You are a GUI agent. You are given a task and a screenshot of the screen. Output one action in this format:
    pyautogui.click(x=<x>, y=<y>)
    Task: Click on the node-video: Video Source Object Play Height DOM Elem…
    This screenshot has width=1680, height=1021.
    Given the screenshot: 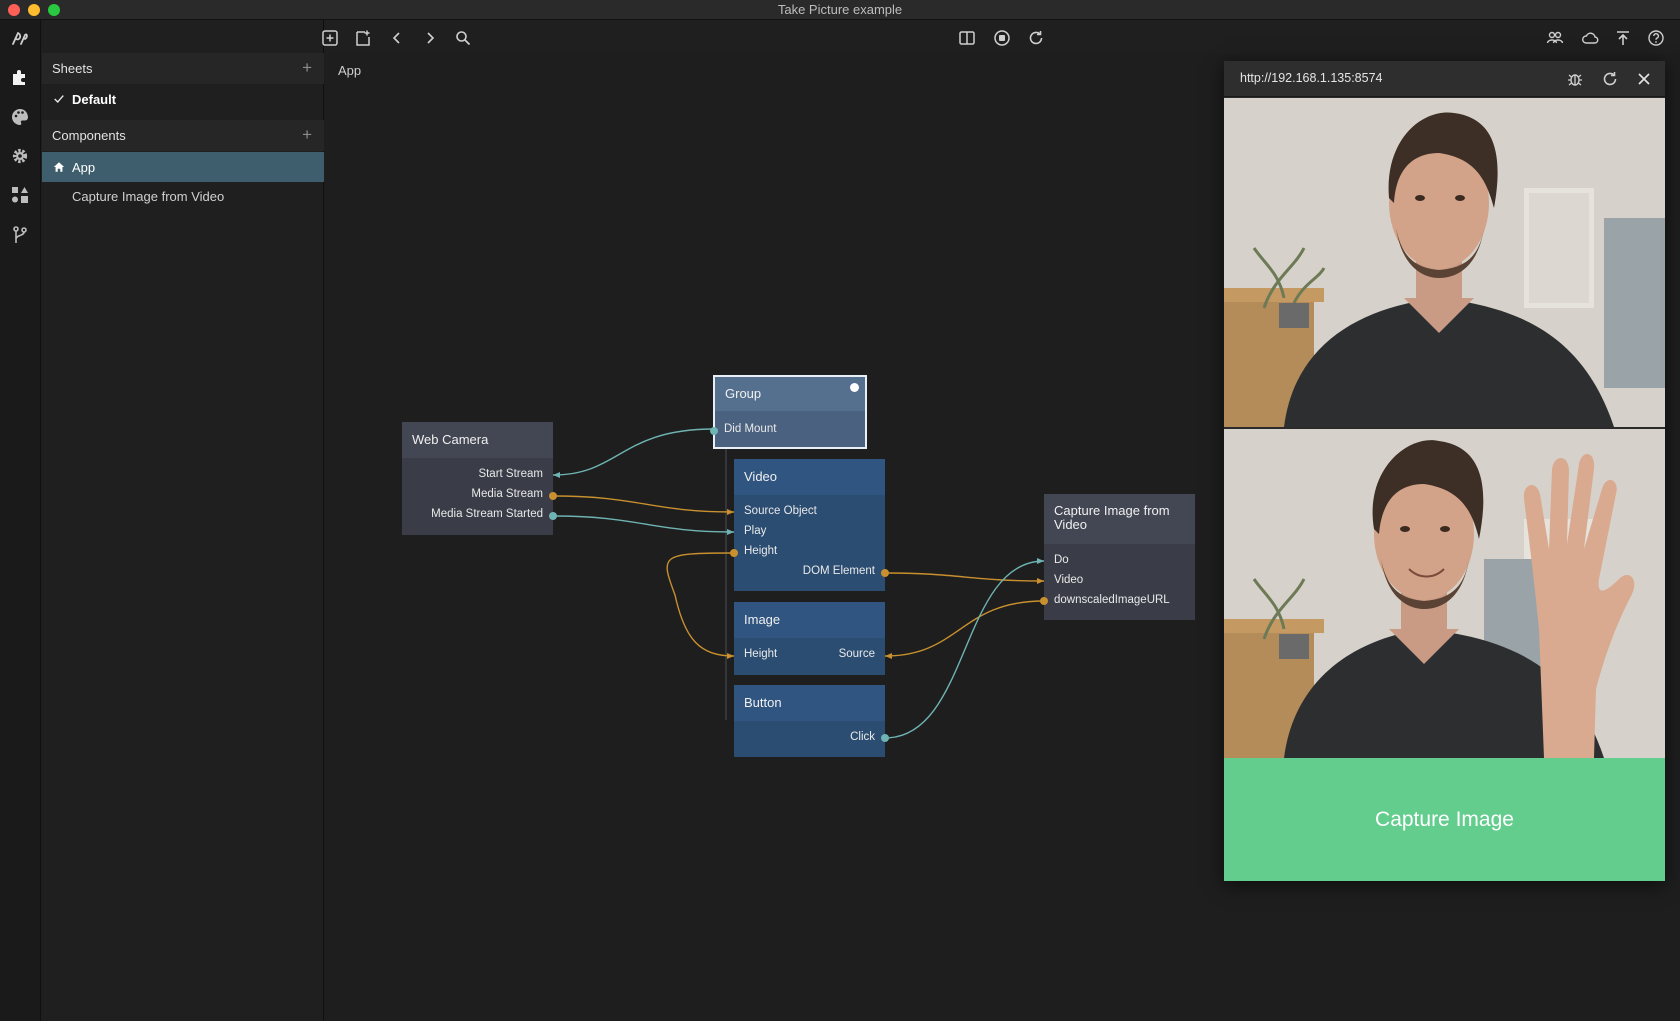 What is the action you would take?
    pyautogui.click(x=809, y=525)
    